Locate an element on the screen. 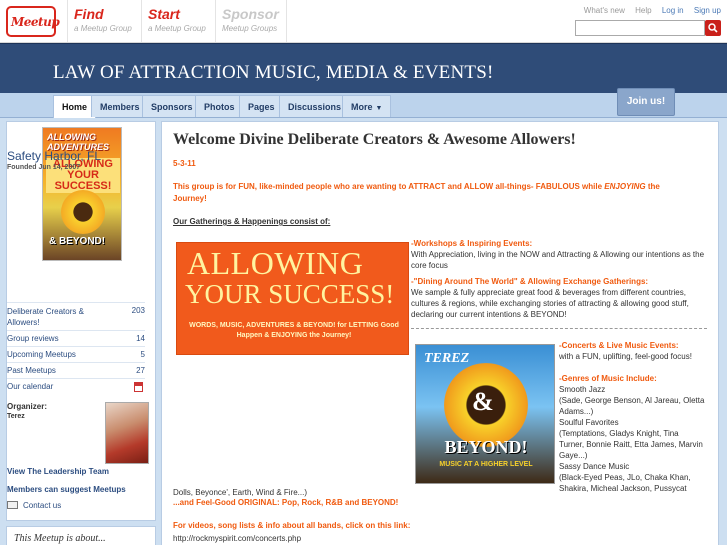 This screenshot has height=545, width=727. concerts-text: with a FUN, uplifting, feel-good focus! is located at coordinates (625, 356).